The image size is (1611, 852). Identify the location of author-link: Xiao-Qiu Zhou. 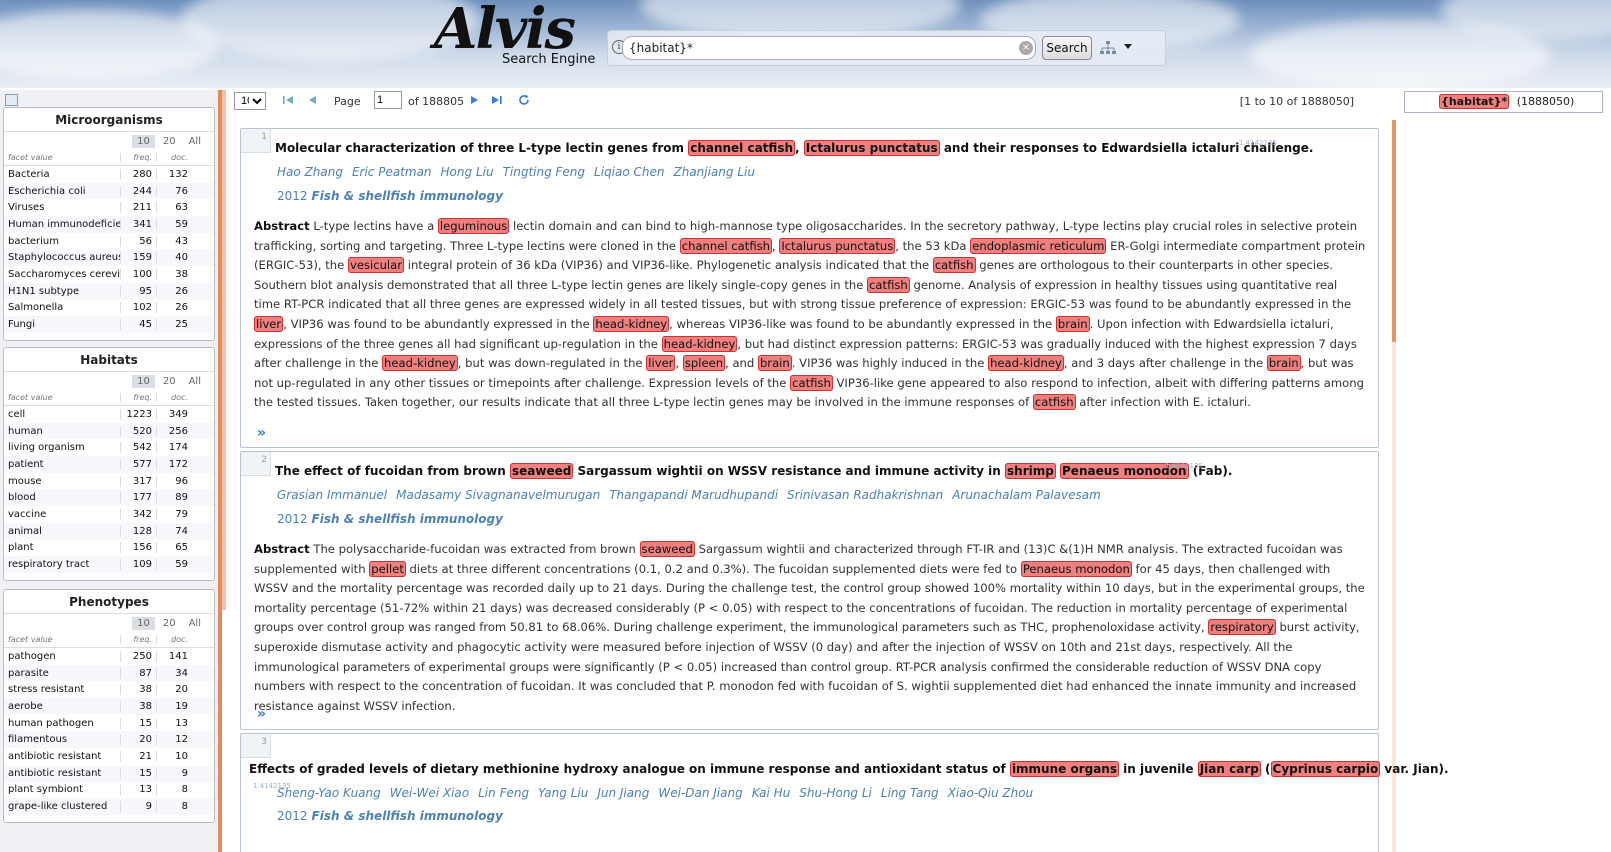
(991, 793).